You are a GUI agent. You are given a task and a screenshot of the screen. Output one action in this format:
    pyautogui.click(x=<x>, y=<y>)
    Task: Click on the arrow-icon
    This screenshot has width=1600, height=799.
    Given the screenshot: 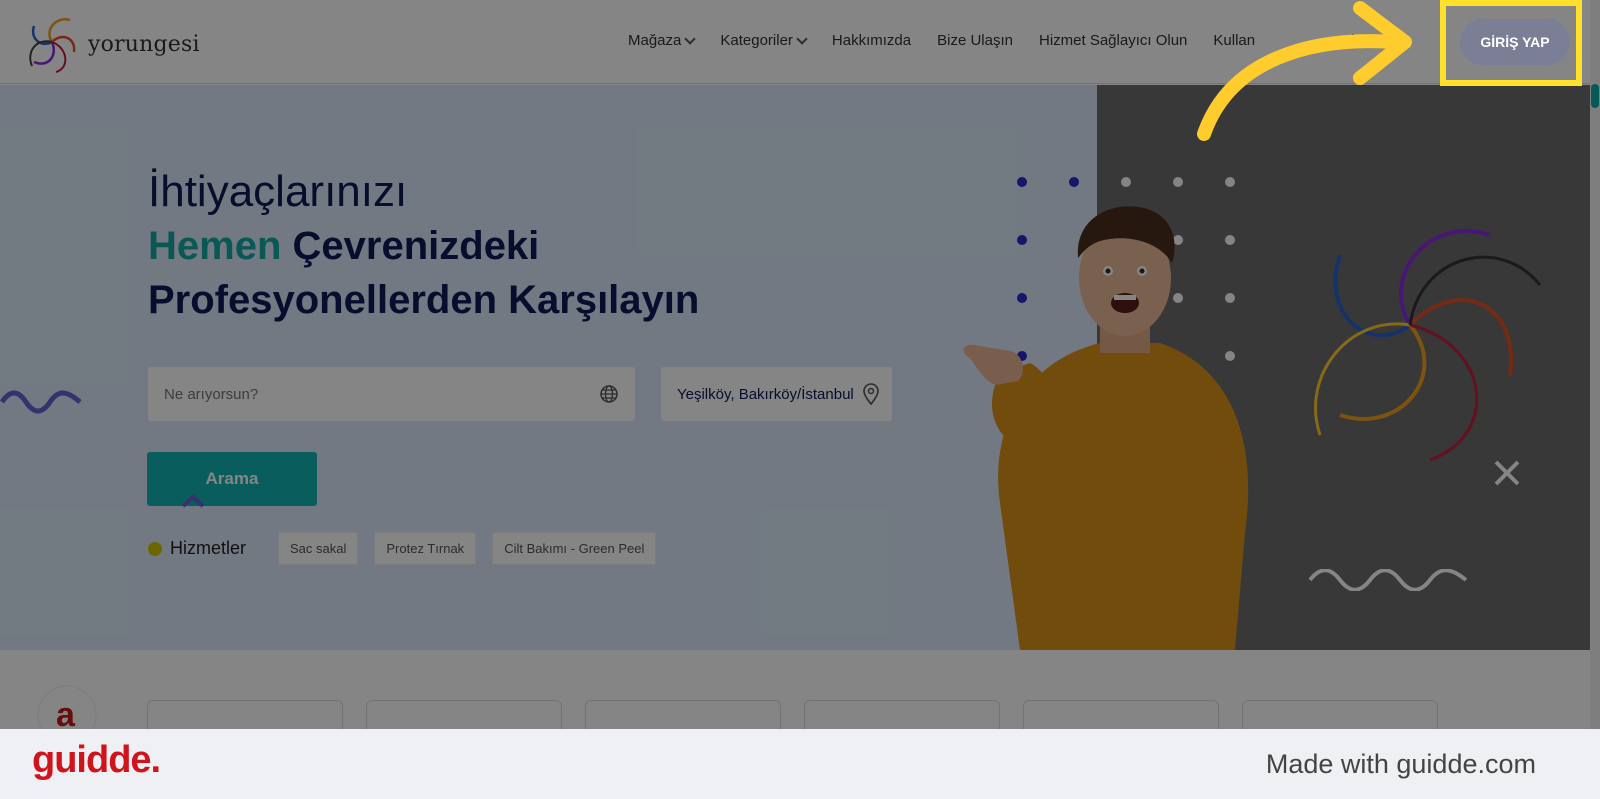 What is the action you would take?
    pyautogui.click(x=1304, y=71)
    